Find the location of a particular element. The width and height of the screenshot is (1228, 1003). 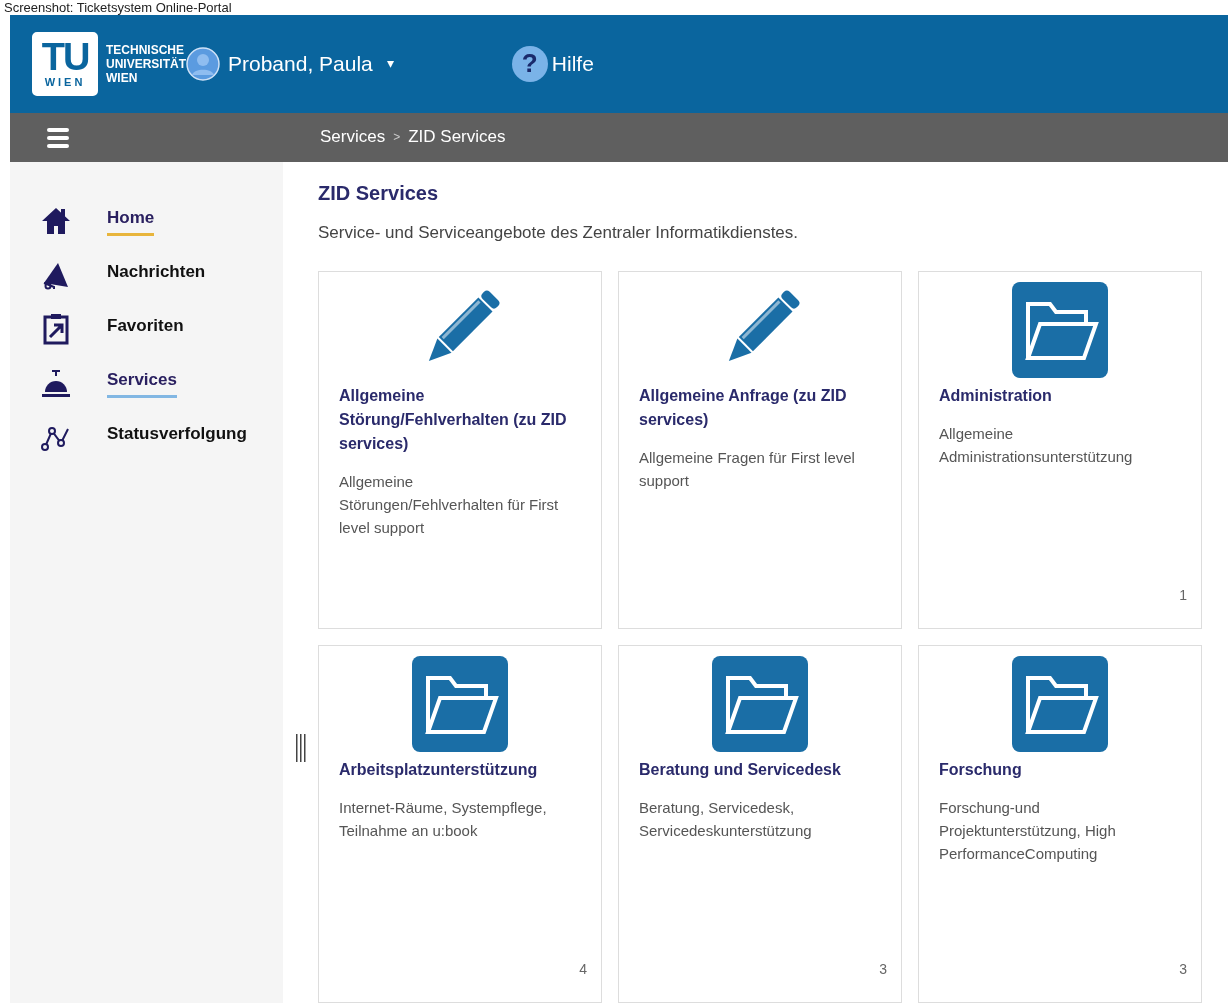

card-description: Beratung, Servicedesk, Servicedeskunterstützung is located at coordinates (726, 819).